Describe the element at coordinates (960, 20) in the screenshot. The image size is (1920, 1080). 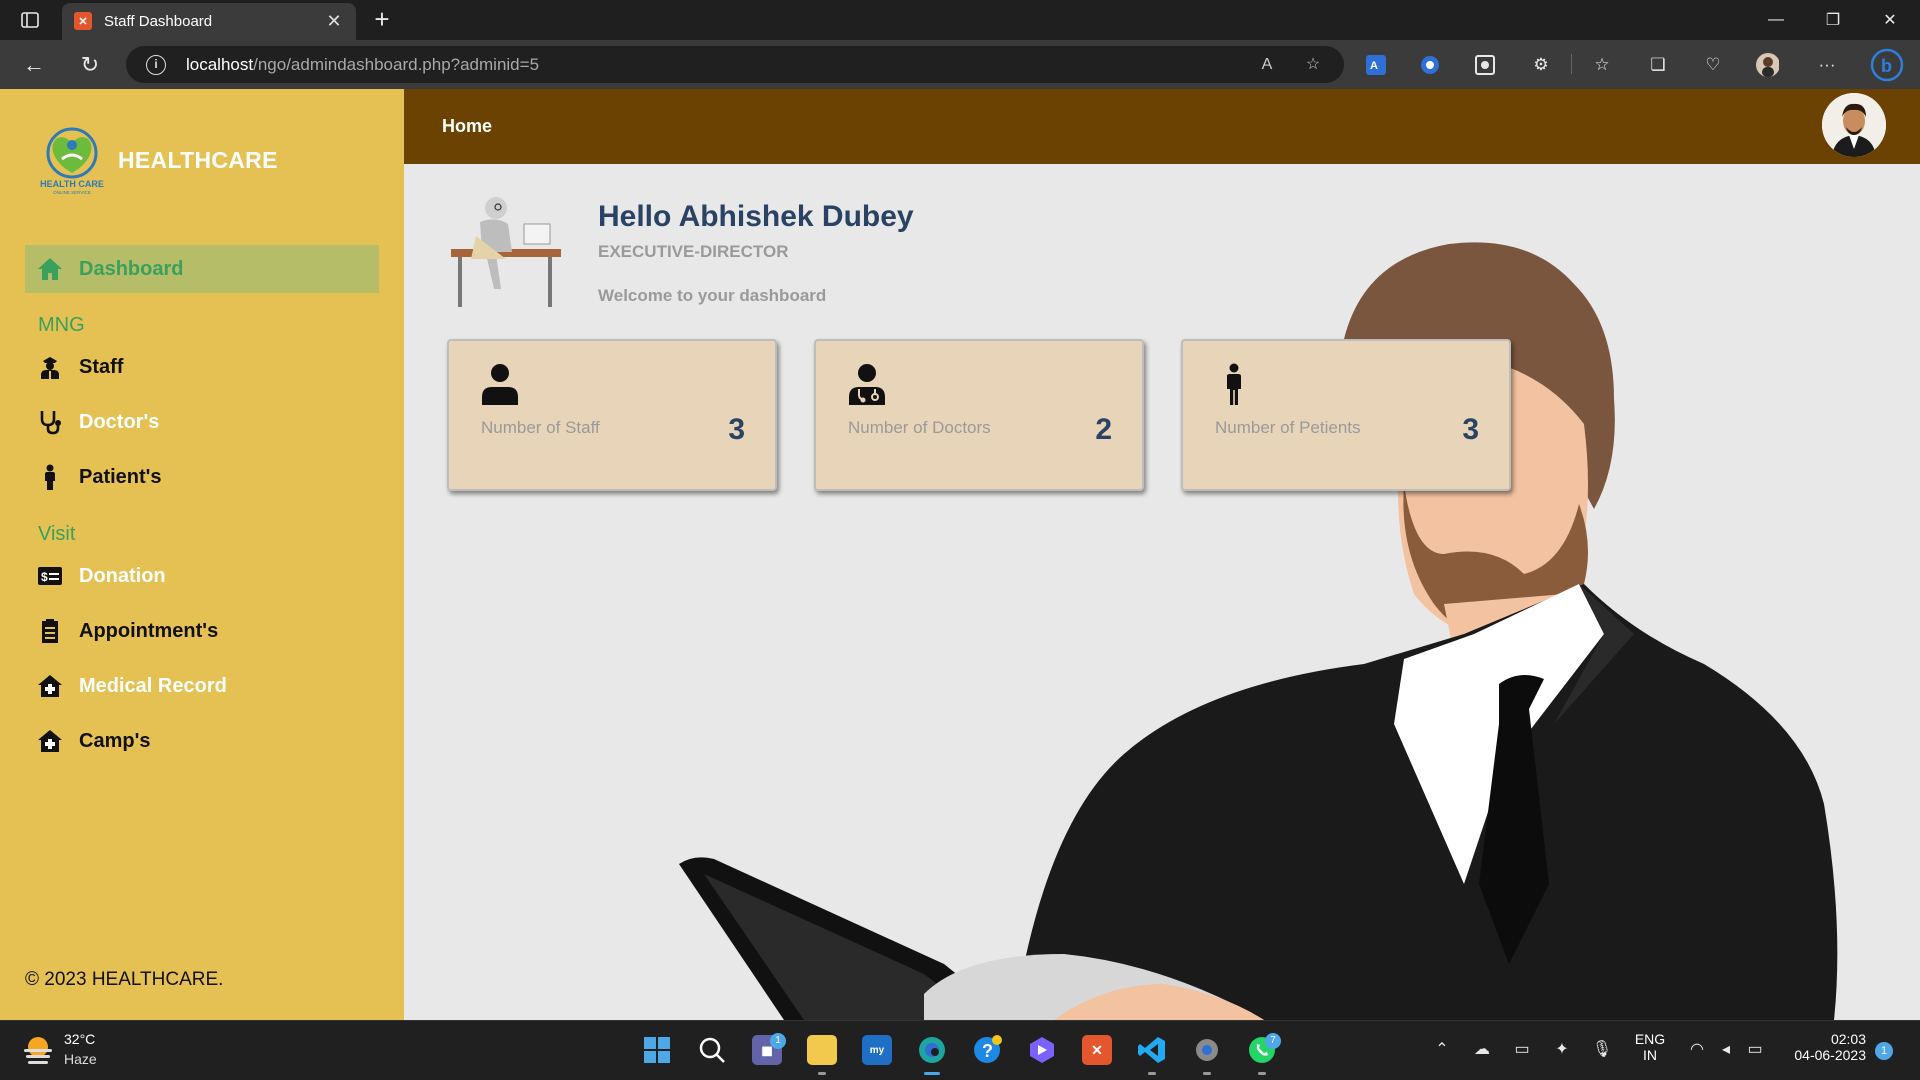
I see `browser-tab-bar: ✕ Staff Dashboard ✕ + — ❐ ✕` at that location.